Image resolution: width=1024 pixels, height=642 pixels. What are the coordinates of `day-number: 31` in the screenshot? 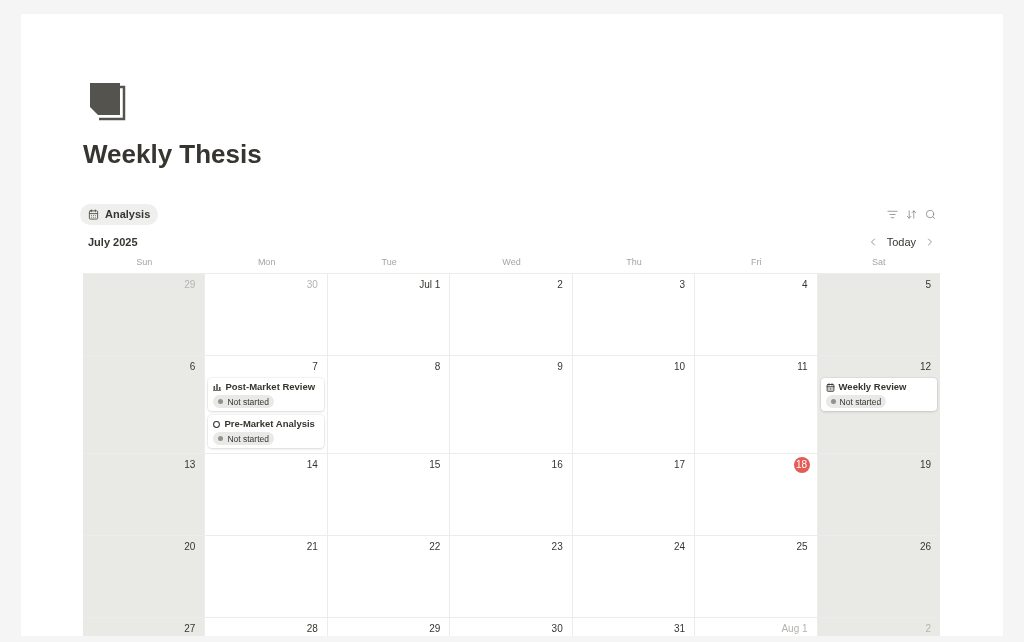 It's located at (680, 629).